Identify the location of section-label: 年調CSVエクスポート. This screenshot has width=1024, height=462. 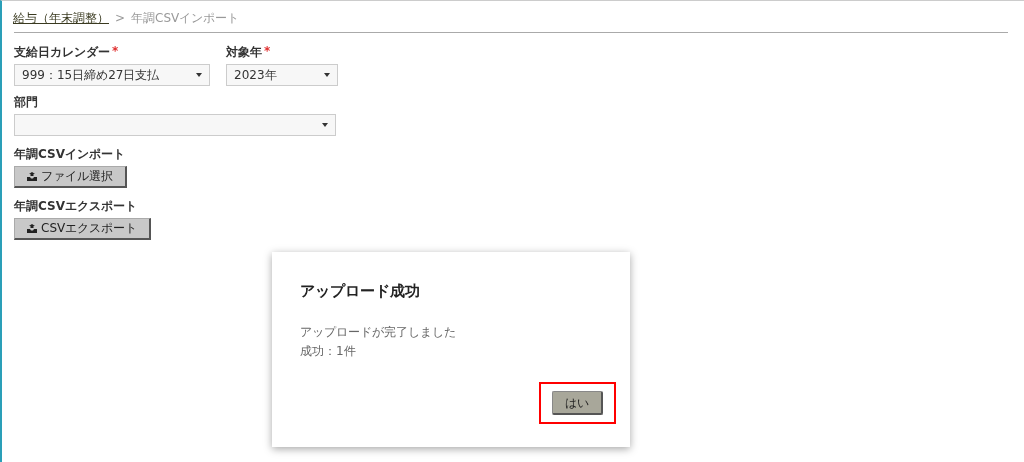
(75, 206).